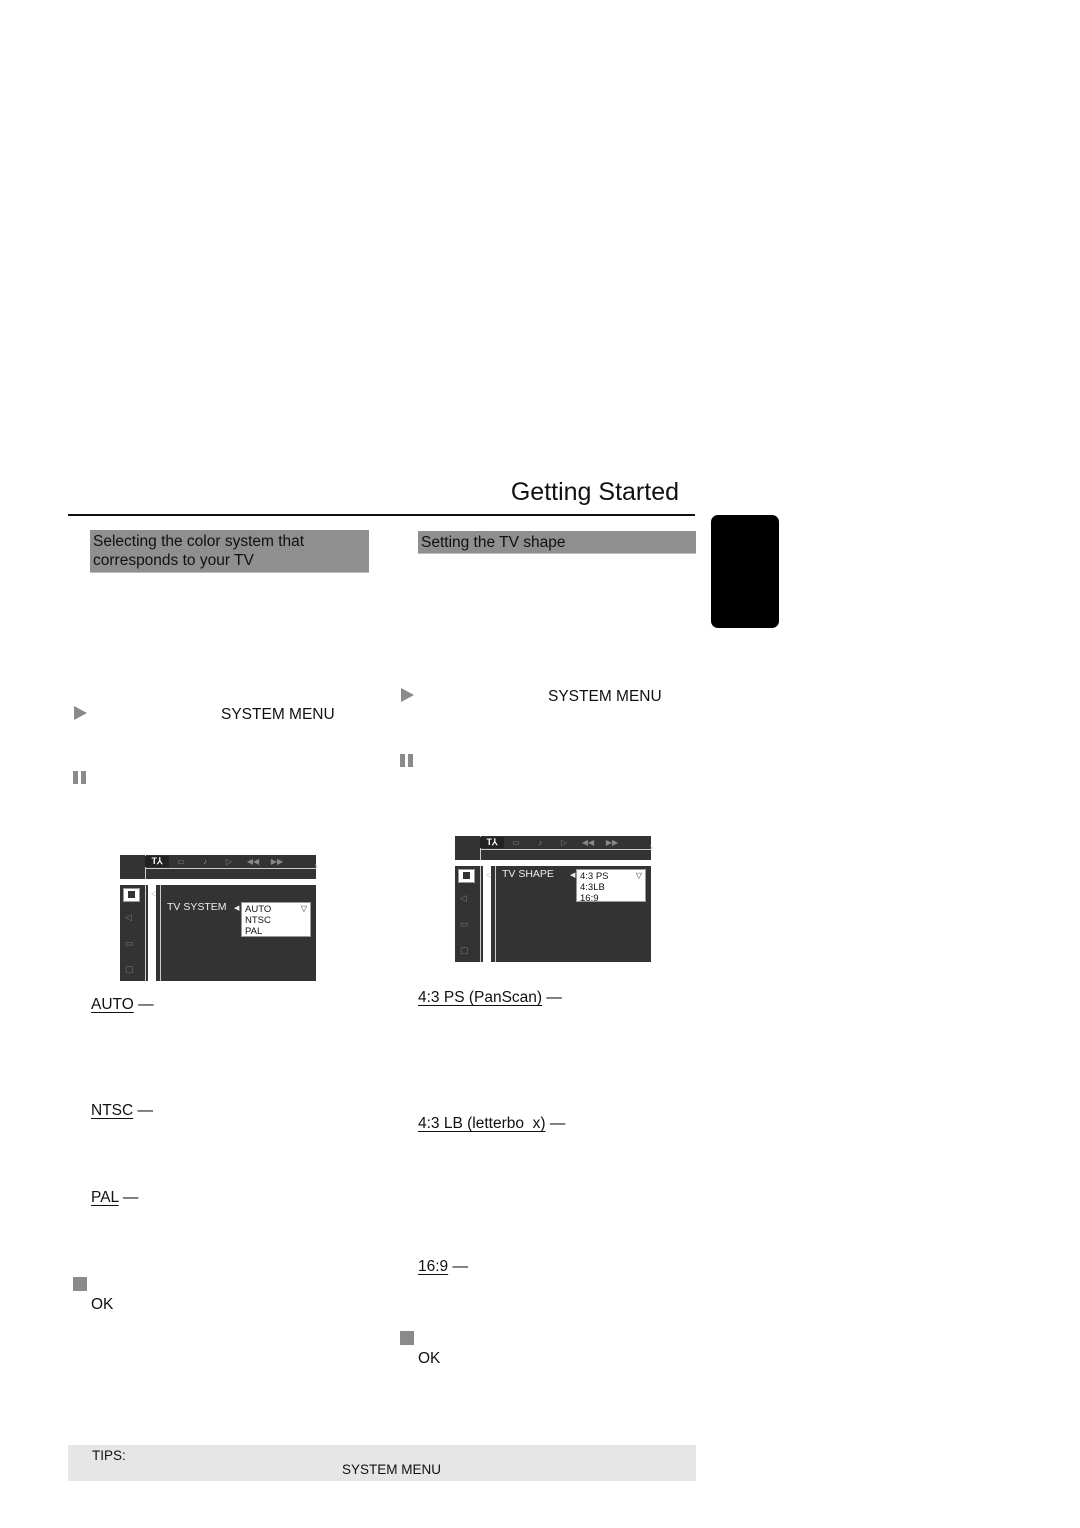 This screenshot has width=1080, height=1528. I want to click on option-ntsc: NTSC, so click(276, 920).